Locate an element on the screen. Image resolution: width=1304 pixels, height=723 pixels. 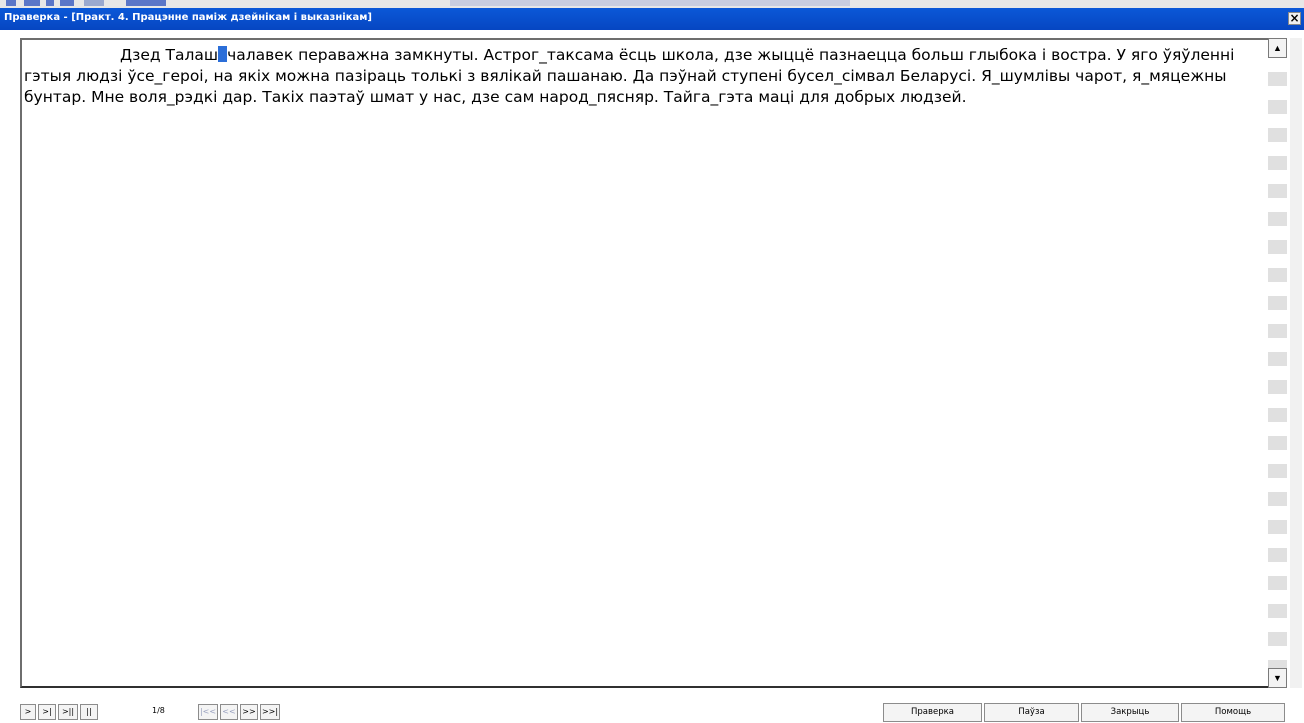
scroll-track is located at coordinates (1277, 363).